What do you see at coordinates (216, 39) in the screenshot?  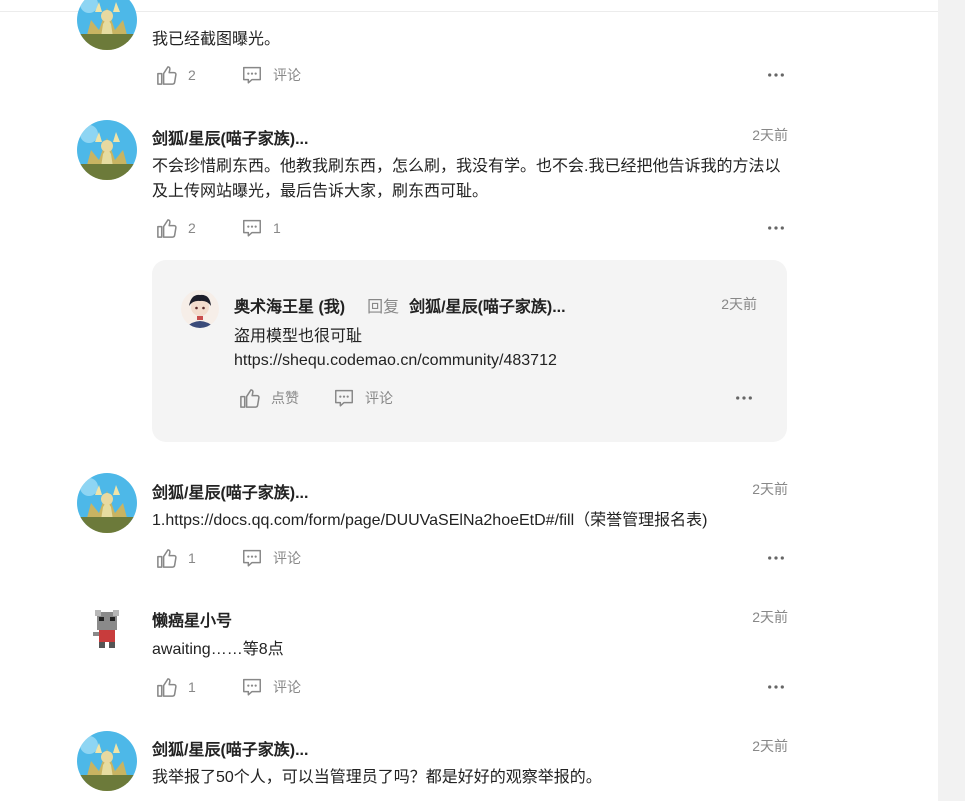 I see `comment-text: 我已经截图曝光。` at bounding box center [216, 39].